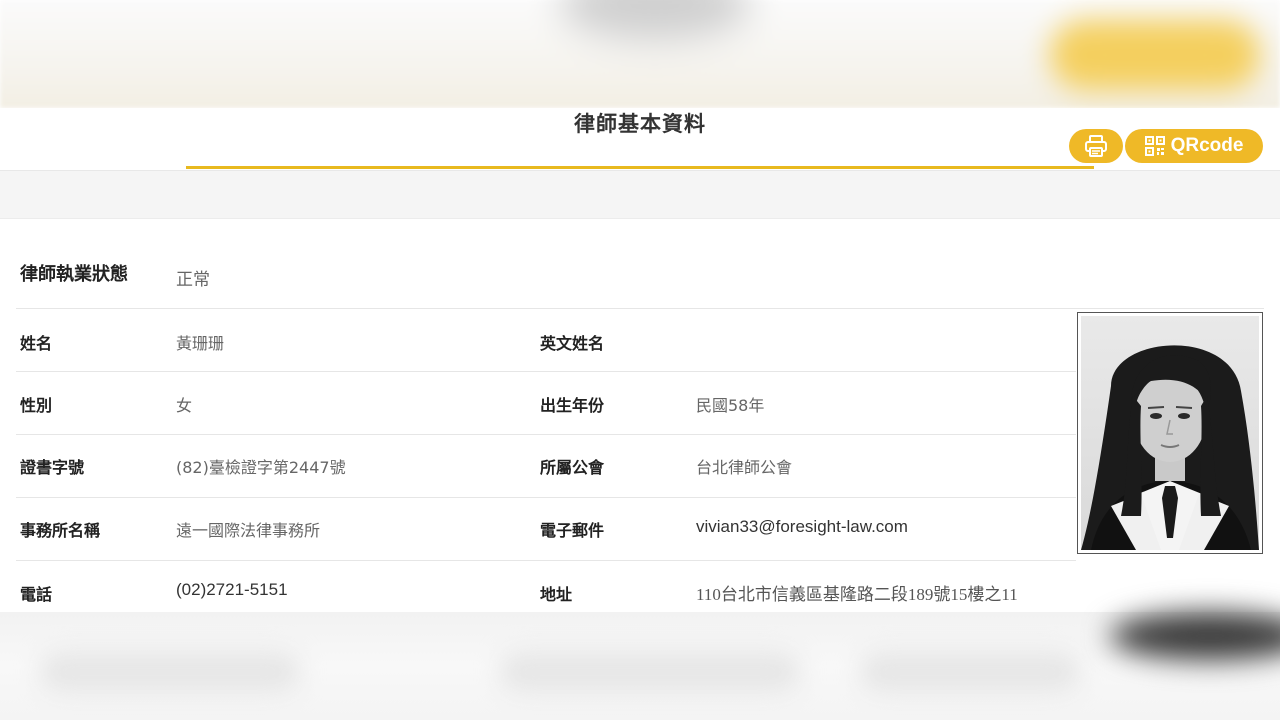 Image resolution: width=1280 pixels, height=720 pixels. I want to click on qrcode-button: QRcode, so click(1194, 146).